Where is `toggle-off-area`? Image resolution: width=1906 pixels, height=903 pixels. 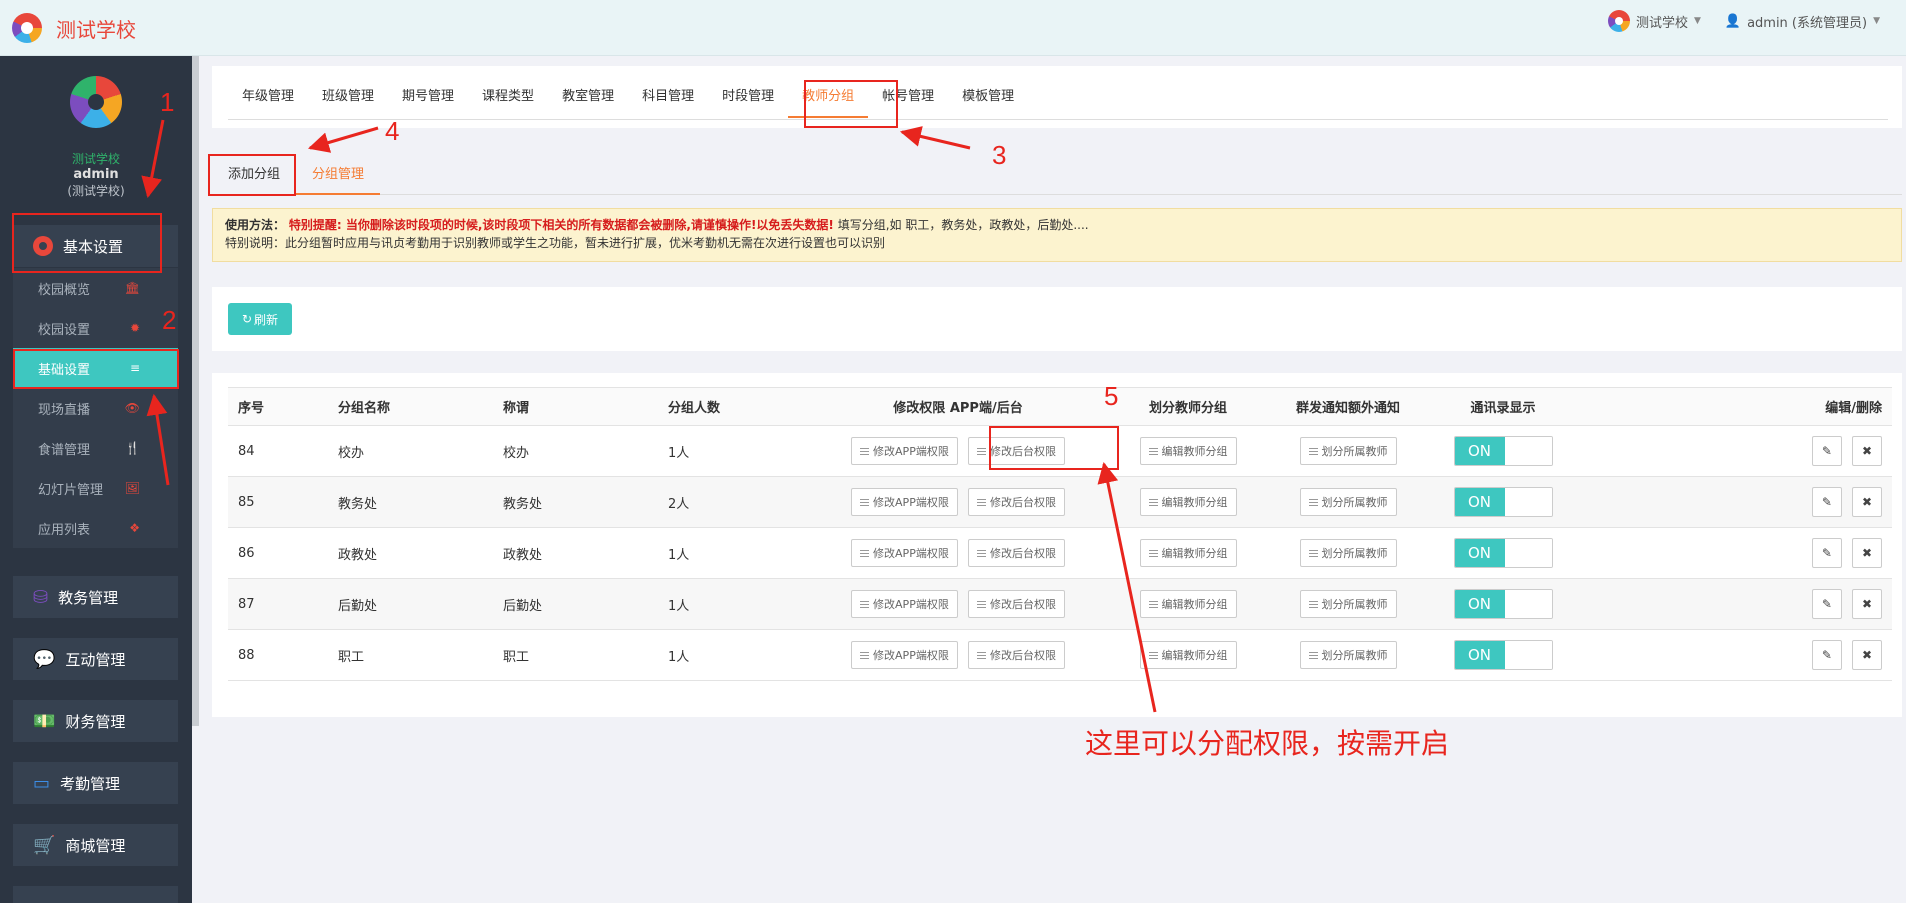
toggle-off-area is located at coordinates (1528, 451).